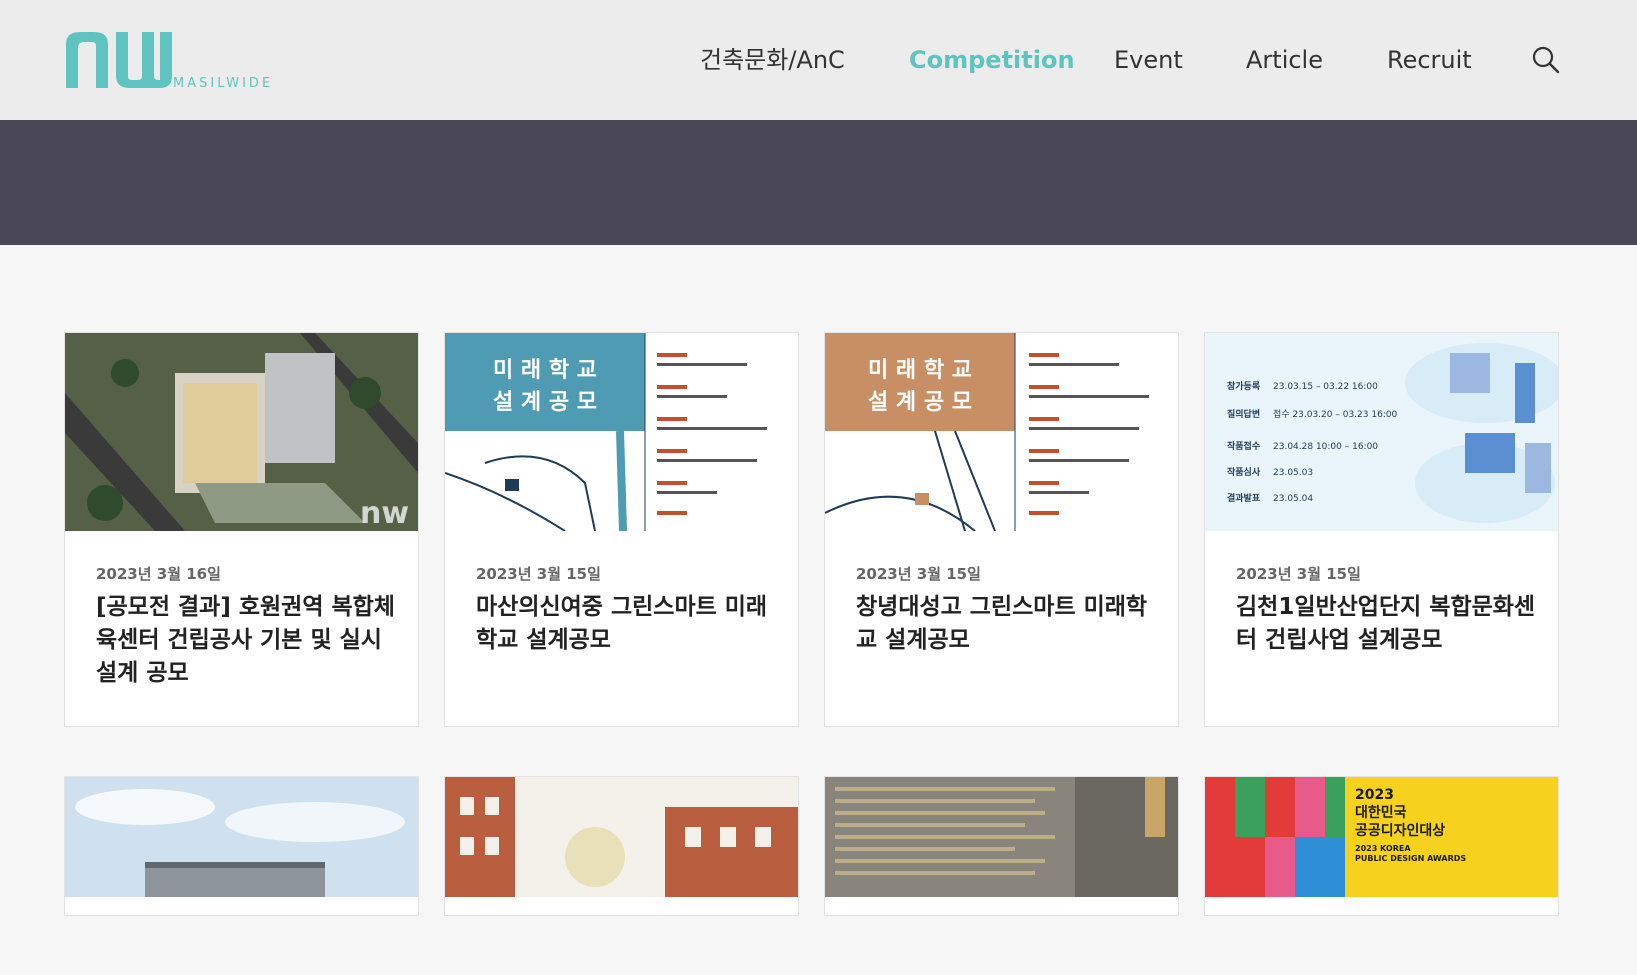 Image resolution: width=1637 pixels, height=975 pixels. Describe the element at coordinates (246, 640) in the screenshot. I see `post-title: [공모전 결과] 호원권역 복합체육센터 건립공사 기본 및 실시설계 공모` at that location.